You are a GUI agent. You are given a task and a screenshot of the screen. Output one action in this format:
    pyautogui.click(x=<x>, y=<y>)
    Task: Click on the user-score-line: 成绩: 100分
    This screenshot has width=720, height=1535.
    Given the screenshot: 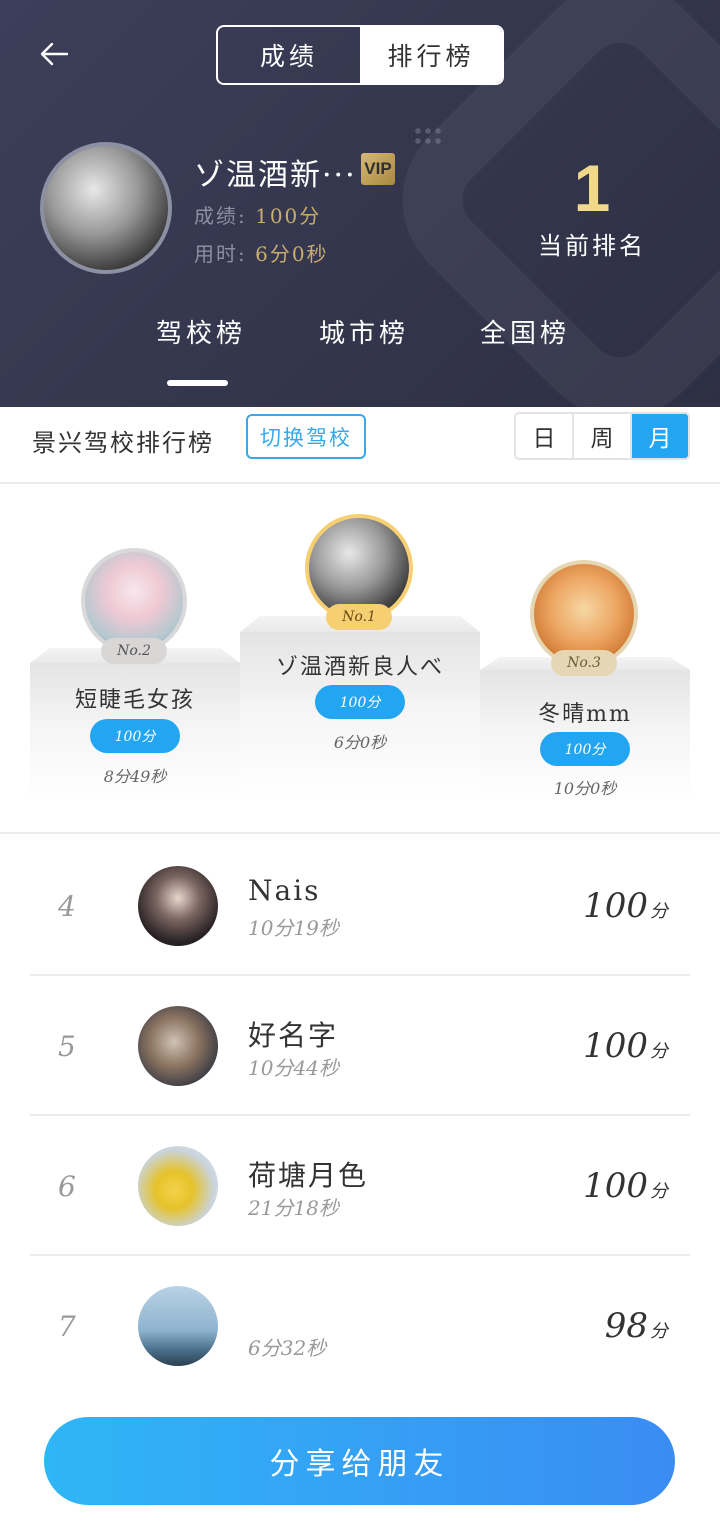 What is the action you would take?
    pyautogui.click(x=257, y=214)
    